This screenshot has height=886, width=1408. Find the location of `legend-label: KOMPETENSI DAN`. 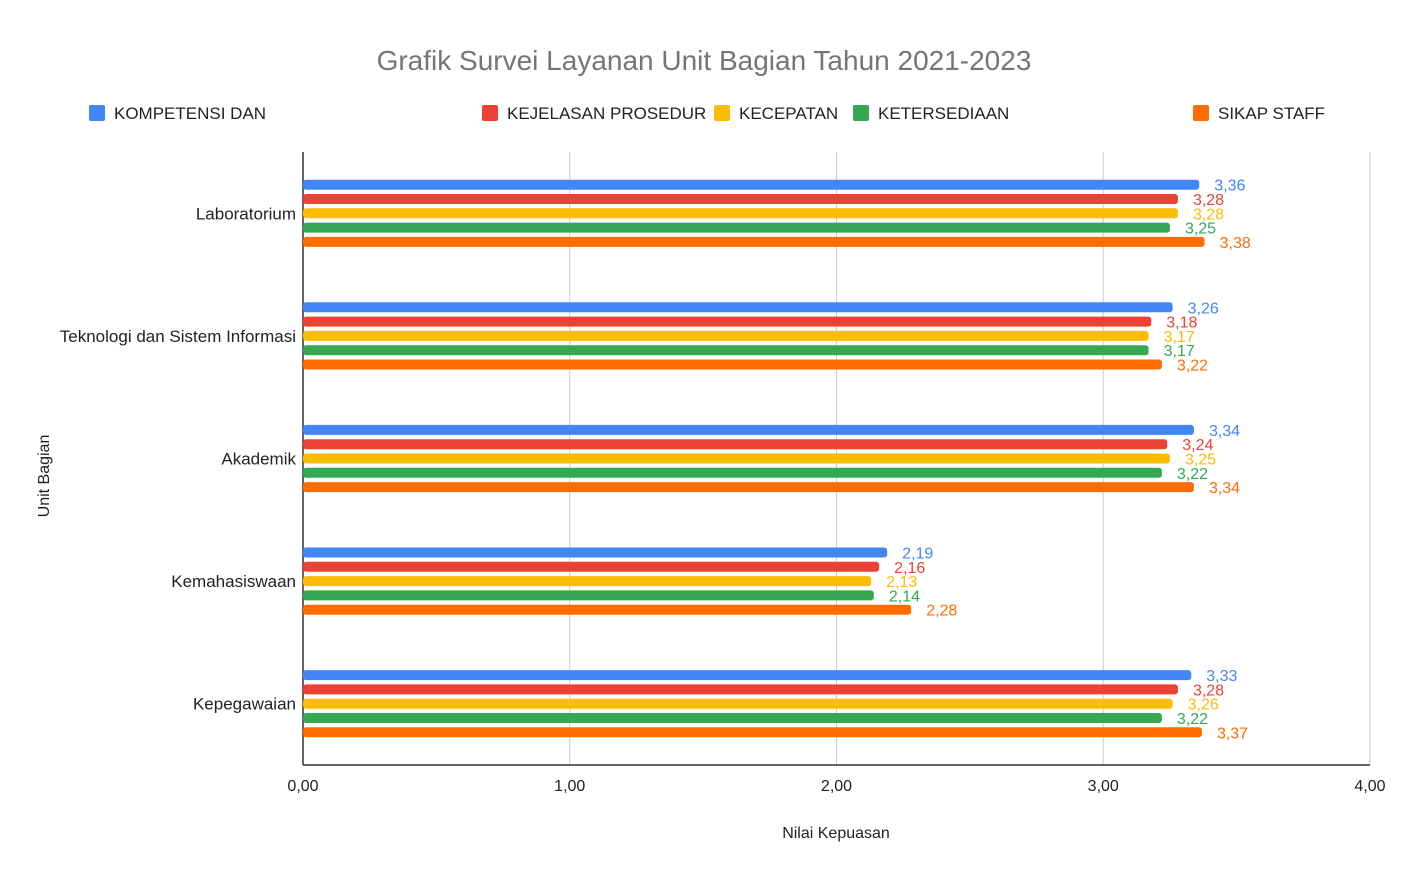

legend-label: KOMPETENSI DAN is located at coordinates (190, 113).